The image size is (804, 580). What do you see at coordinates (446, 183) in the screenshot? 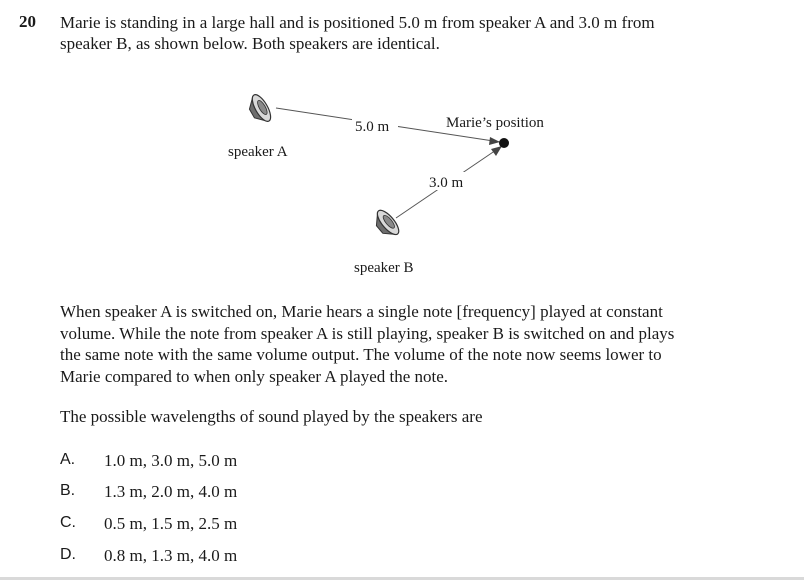
I see `distance-b-label: 3.0 m` at bounding box center [446, 183].